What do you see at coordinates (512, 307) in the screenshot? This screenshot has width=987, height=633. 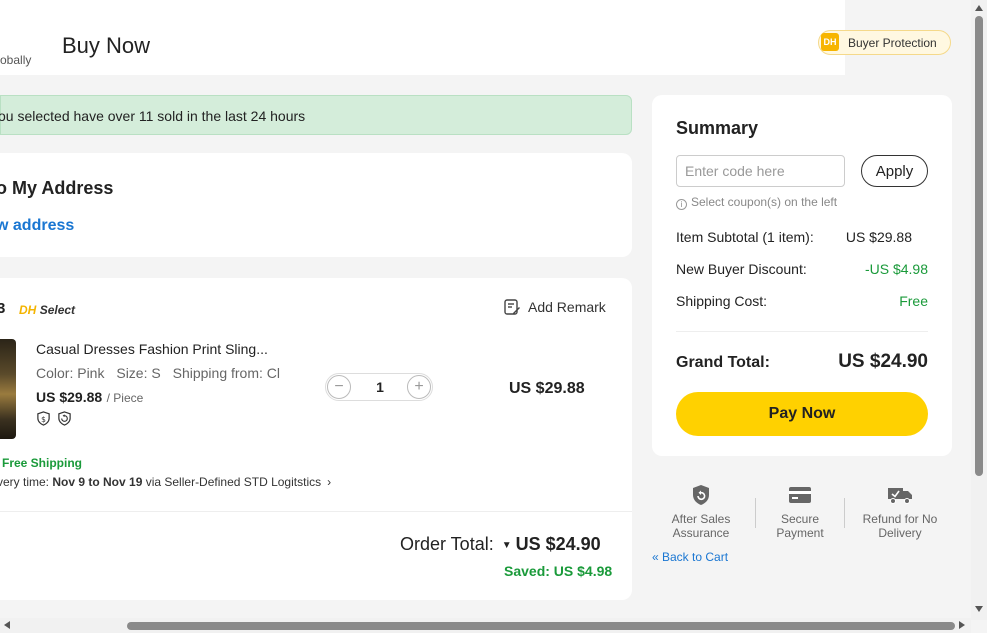 I see `note-edit-icon` at bounding box center [512, 307].